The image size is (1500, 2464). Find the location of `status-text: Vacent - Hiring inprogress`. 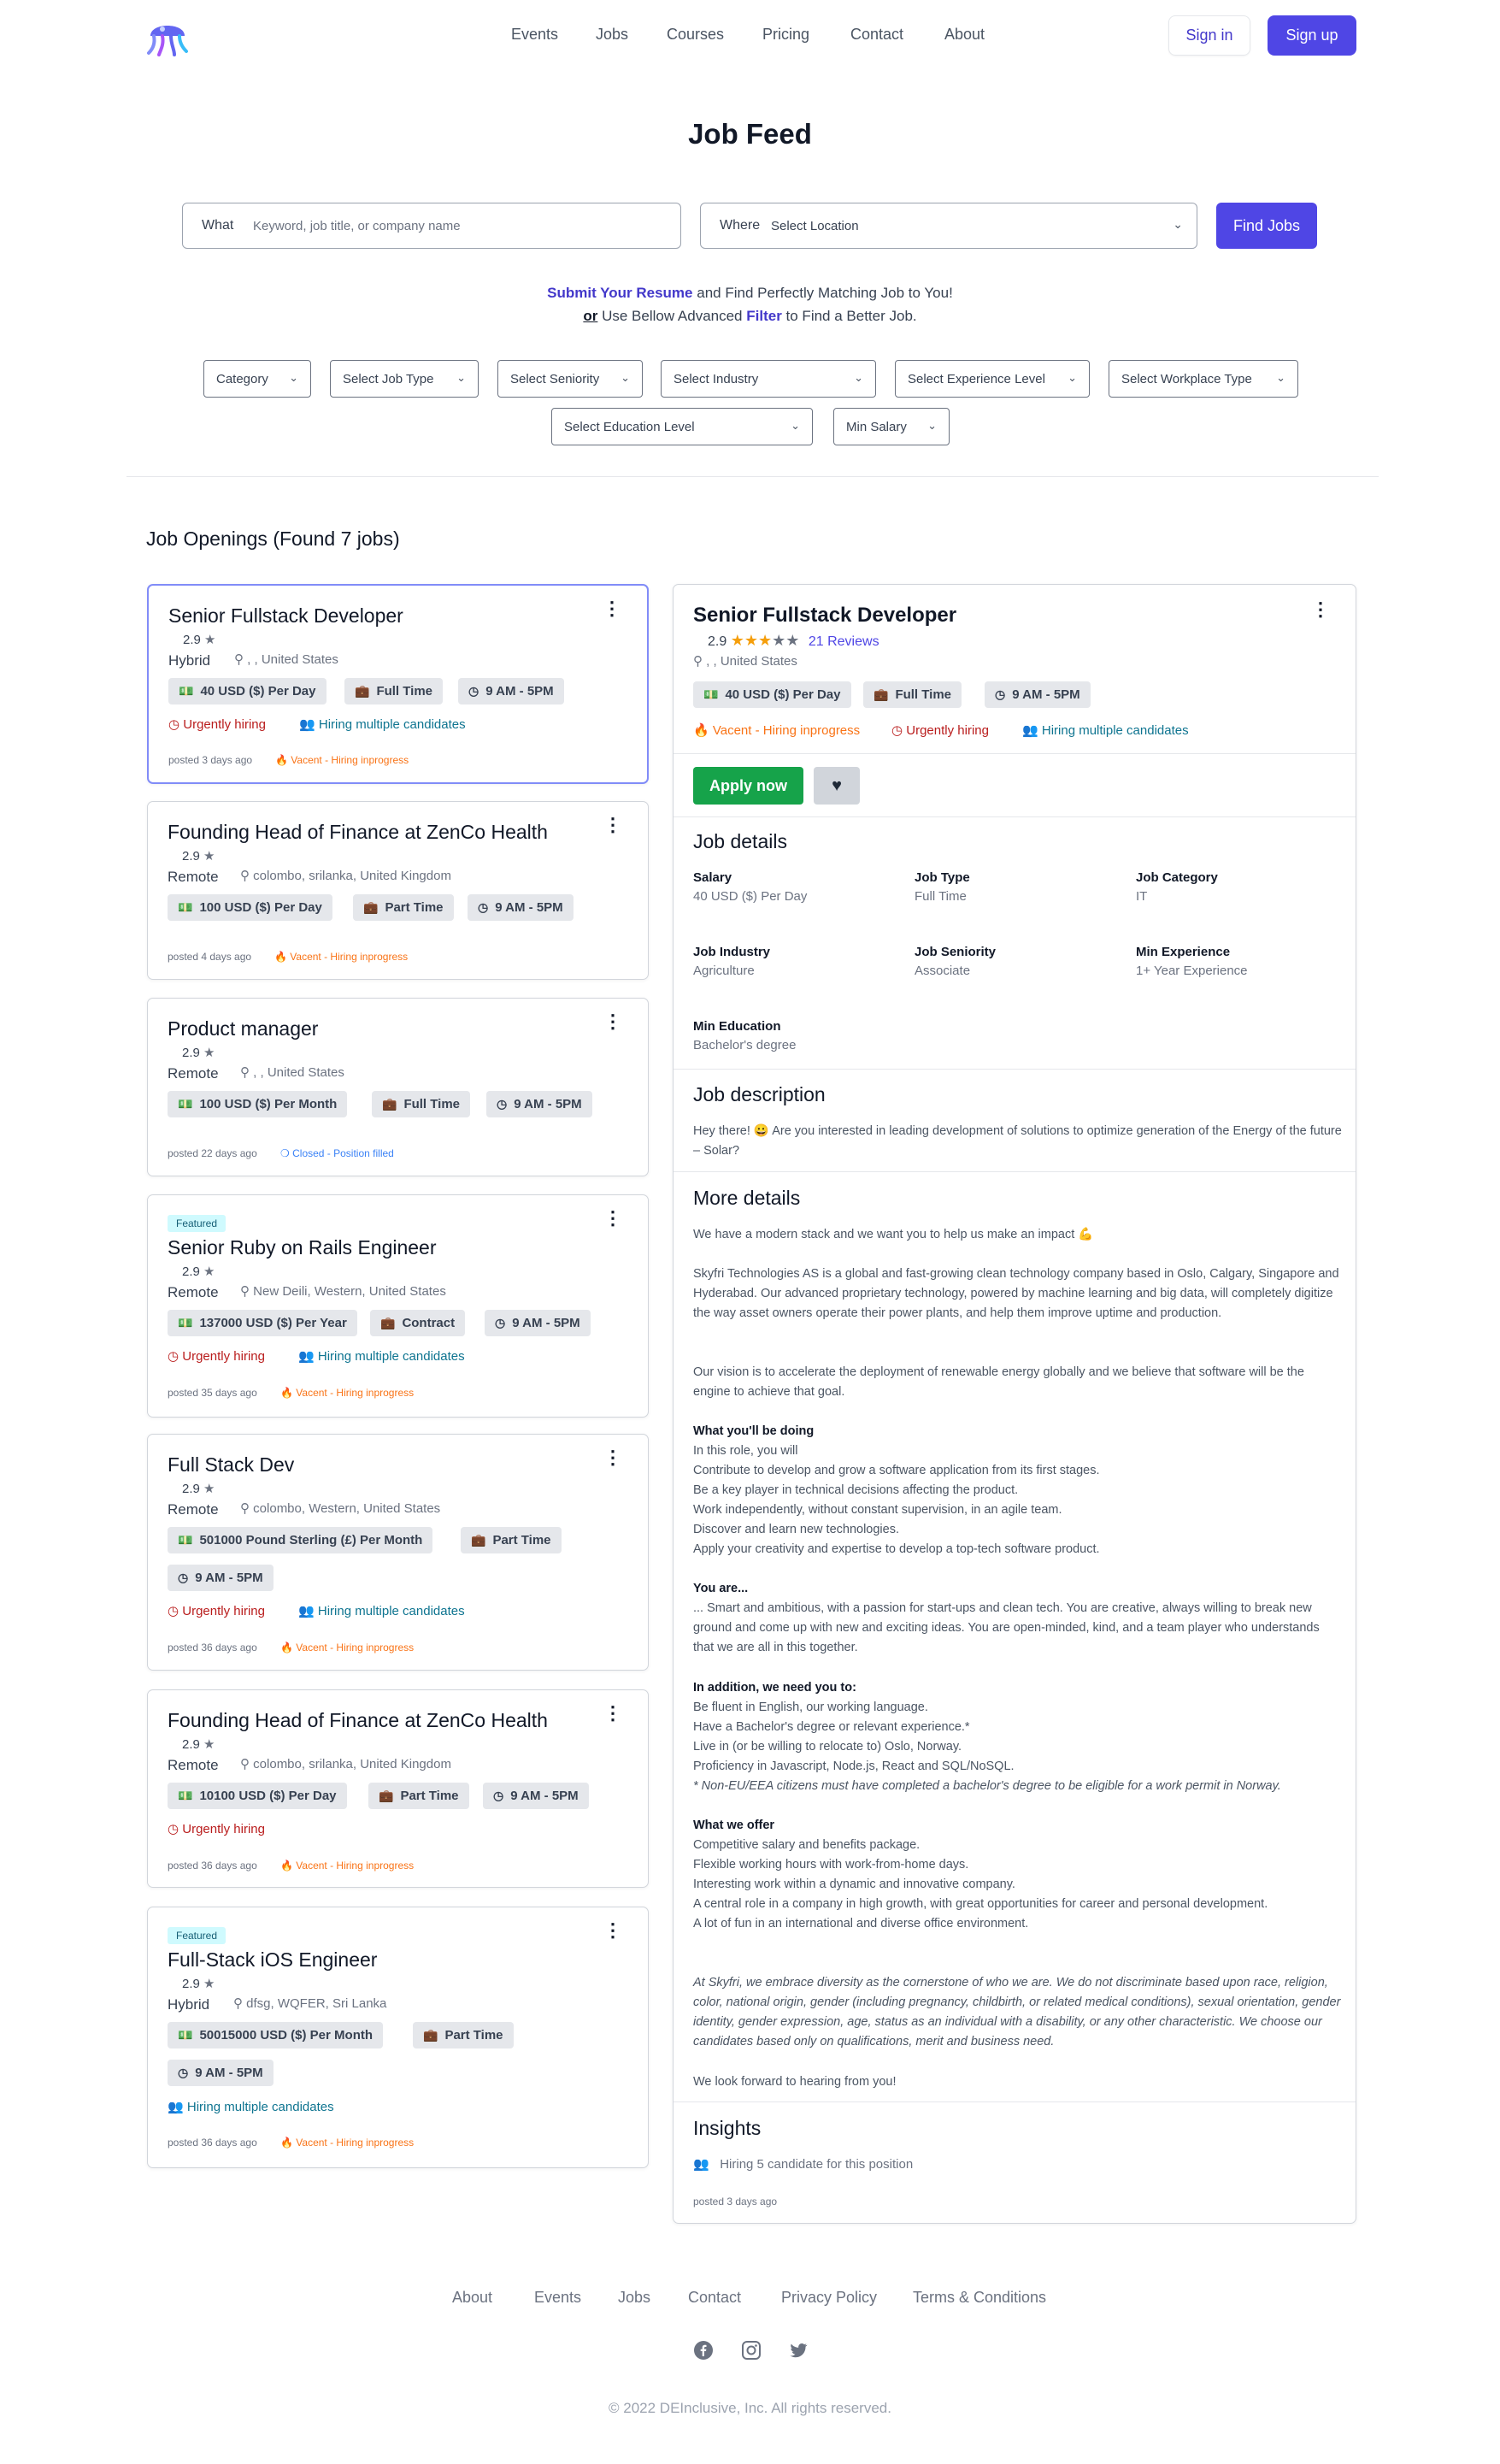

status-text: Vacent - Hiring inprogress is located at coordinates (355, 1866).